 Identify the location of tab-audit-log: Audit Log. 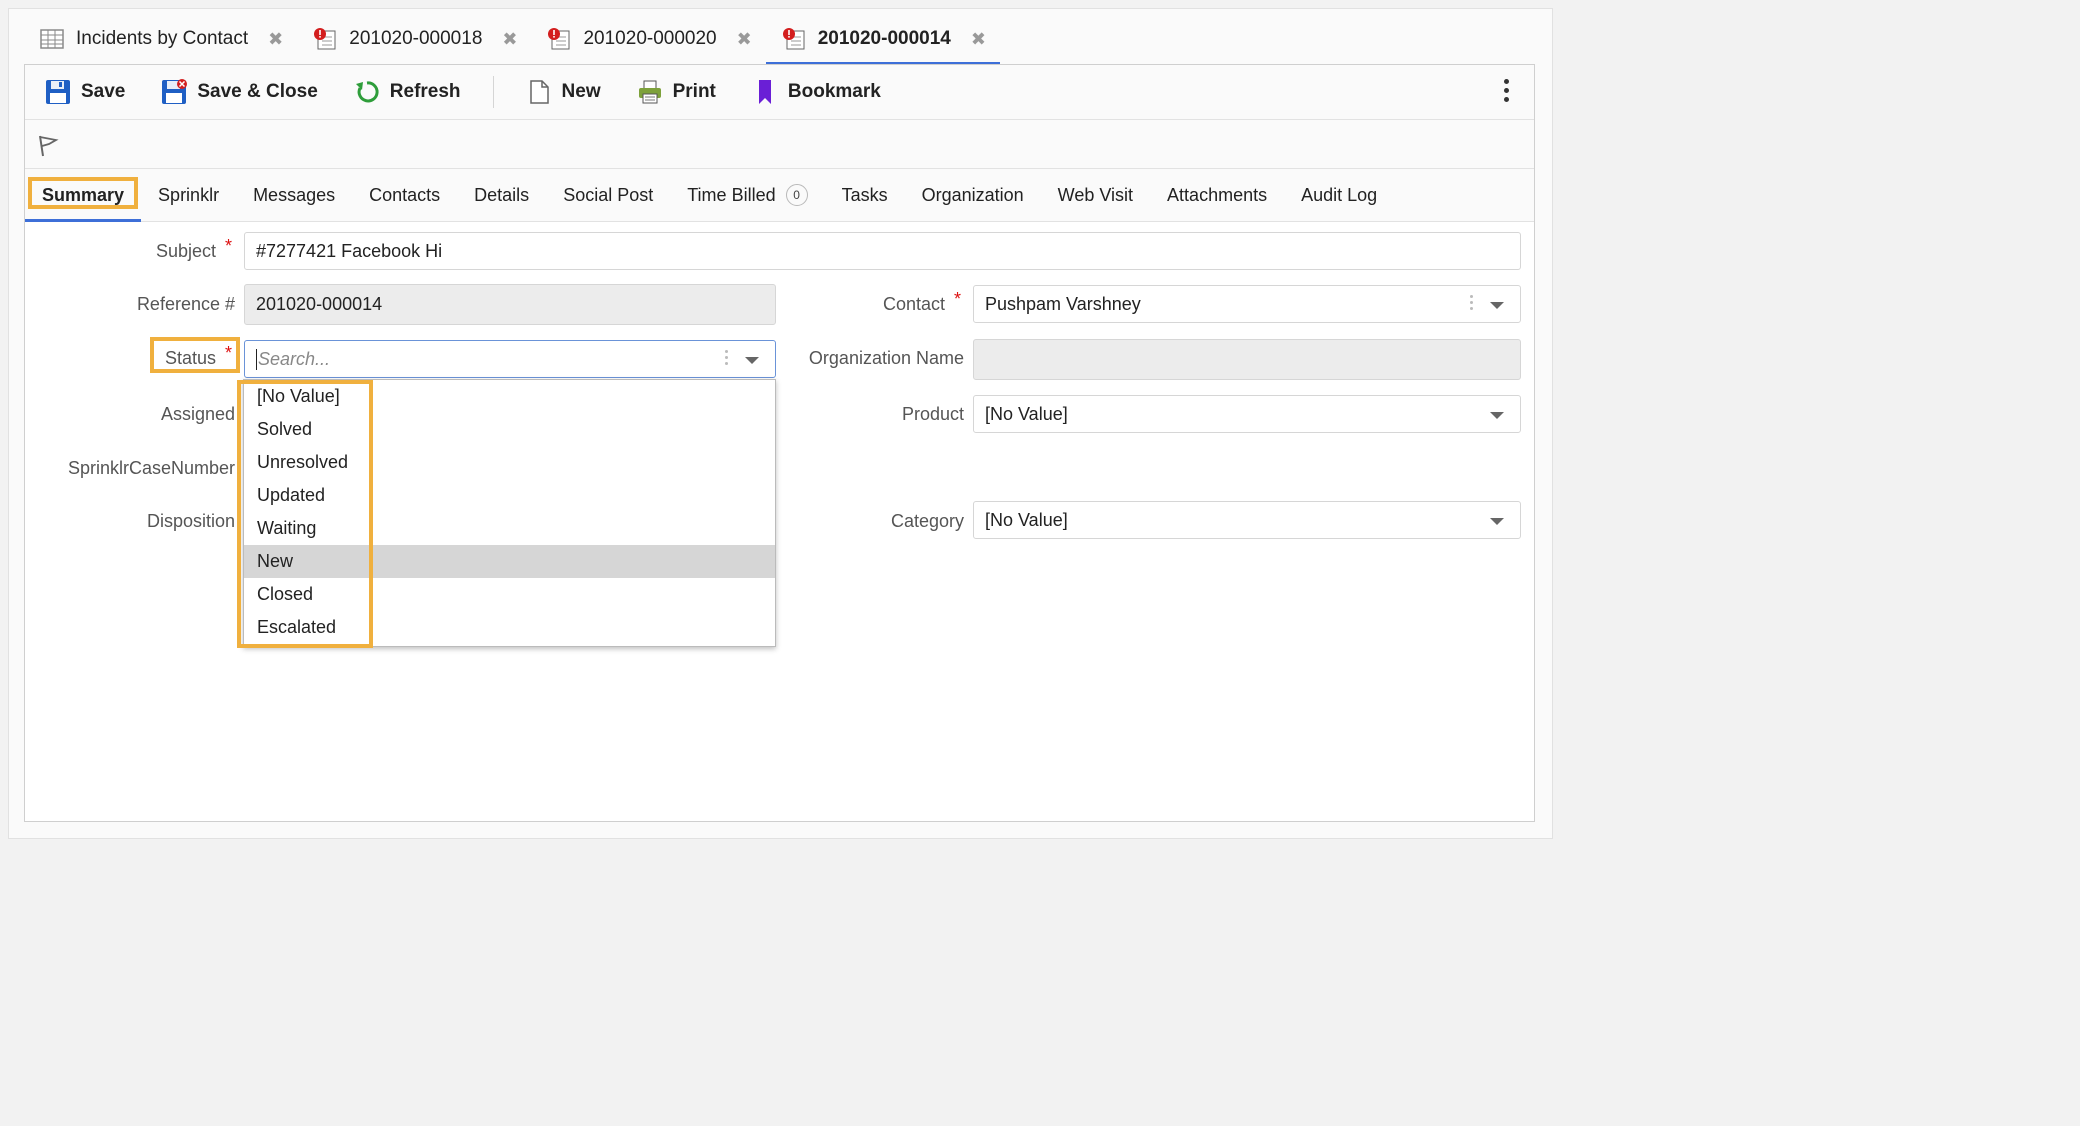
(1339, 195).